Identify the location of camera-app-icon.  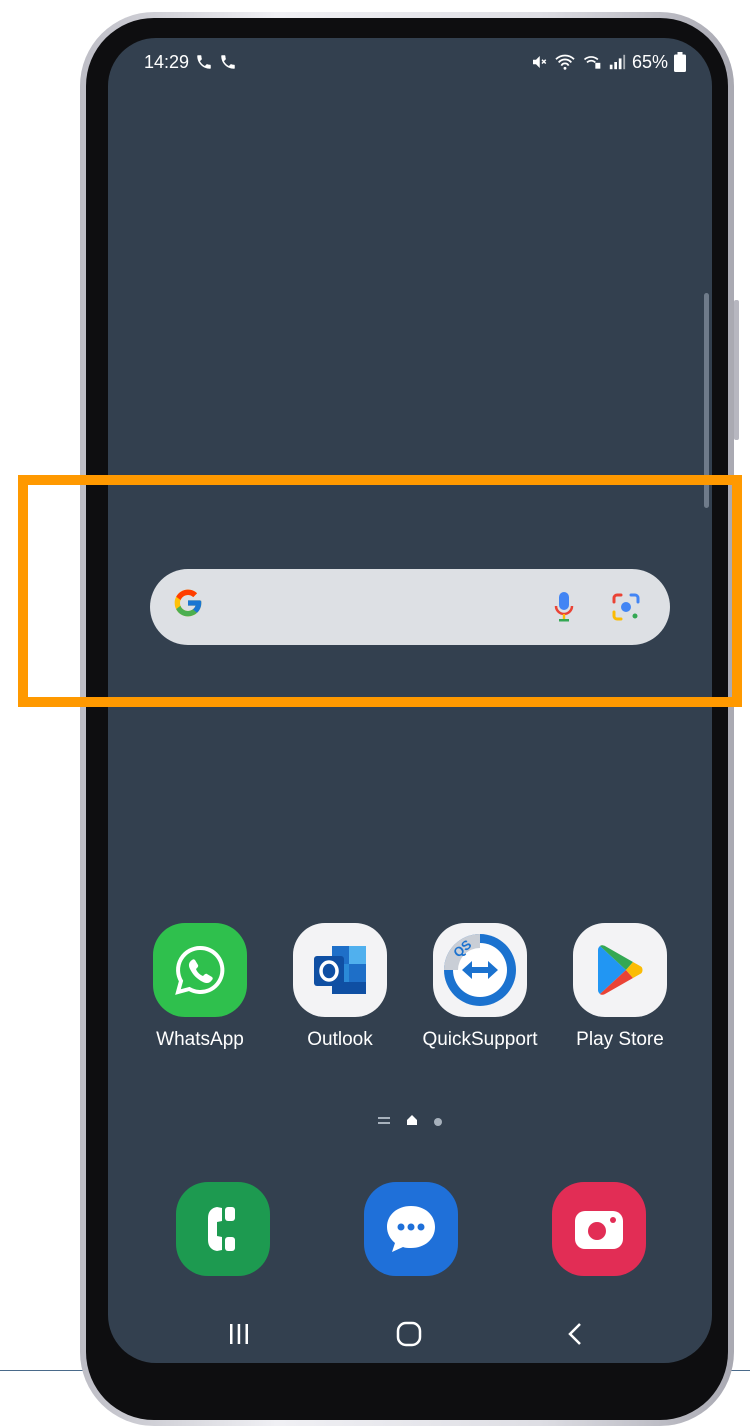
(599, 1229).